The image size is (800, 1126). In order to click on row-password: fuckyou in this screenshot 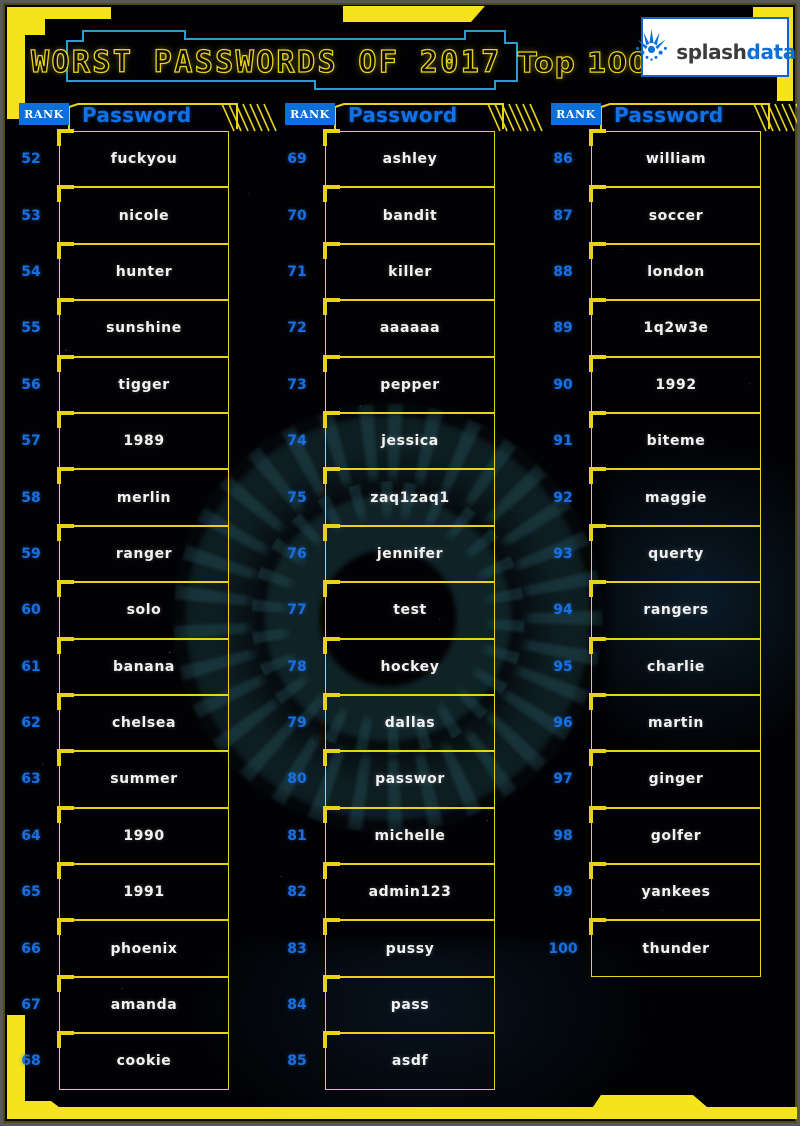, I will do `click(144, 159)`.